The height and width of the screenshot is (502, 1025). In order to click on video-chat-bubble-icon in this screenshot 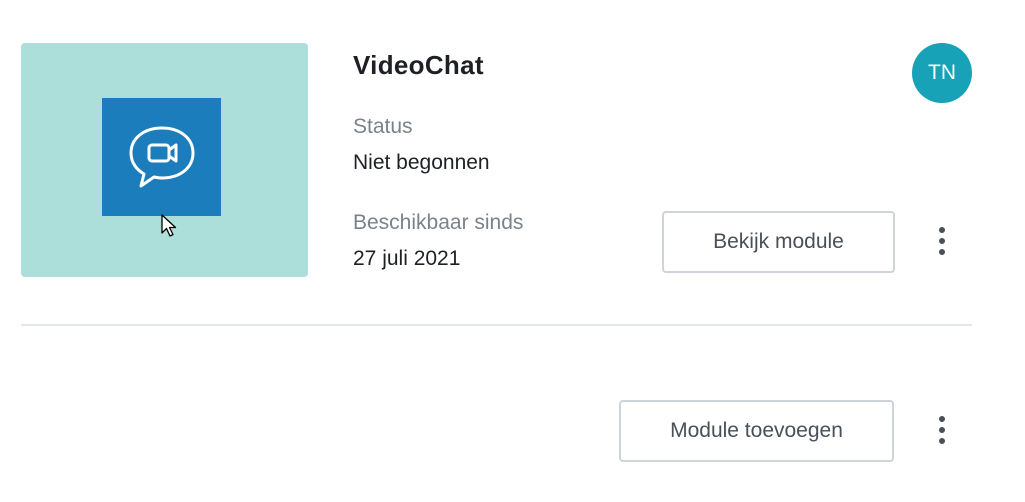, I will do `click(161, 157)`.